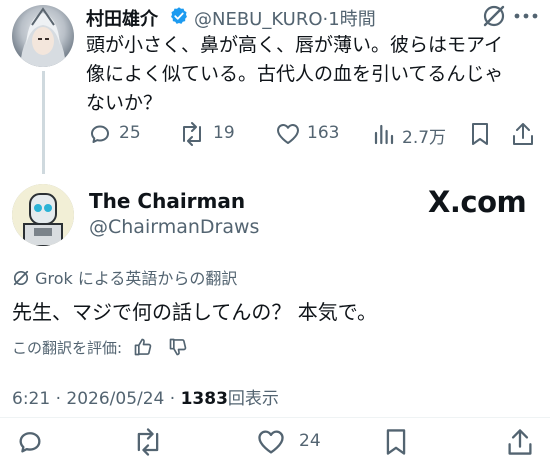  What do you see at coordinates (174, 227) in the screenshot?
I see `main-handle: @ChairmanDraws` at bounding box center [174, 227].